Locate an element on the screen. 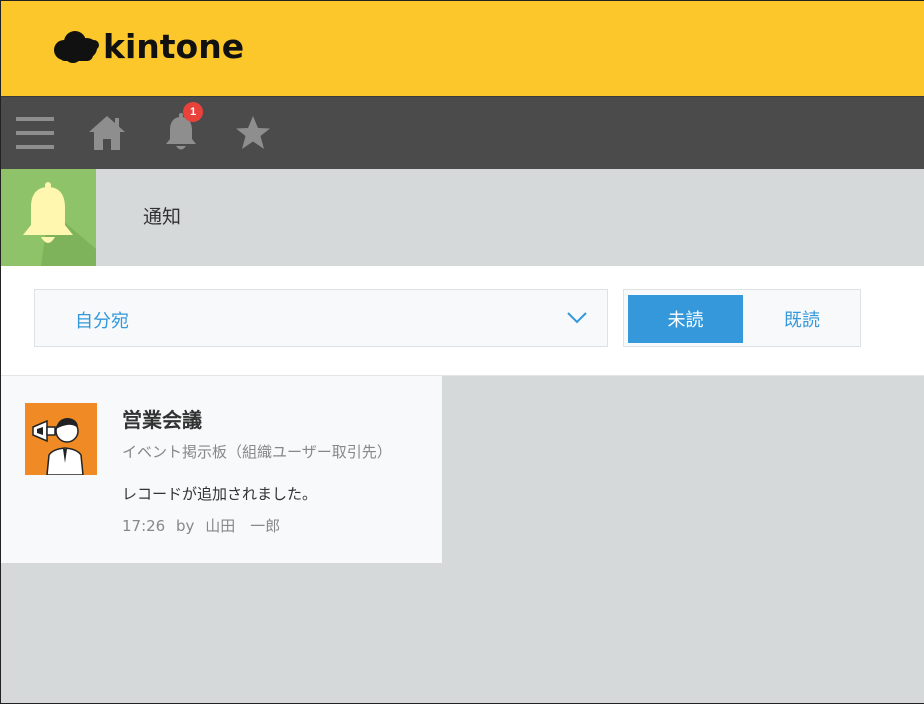  read-tab: 既読 is located at coordinates (802, 319).